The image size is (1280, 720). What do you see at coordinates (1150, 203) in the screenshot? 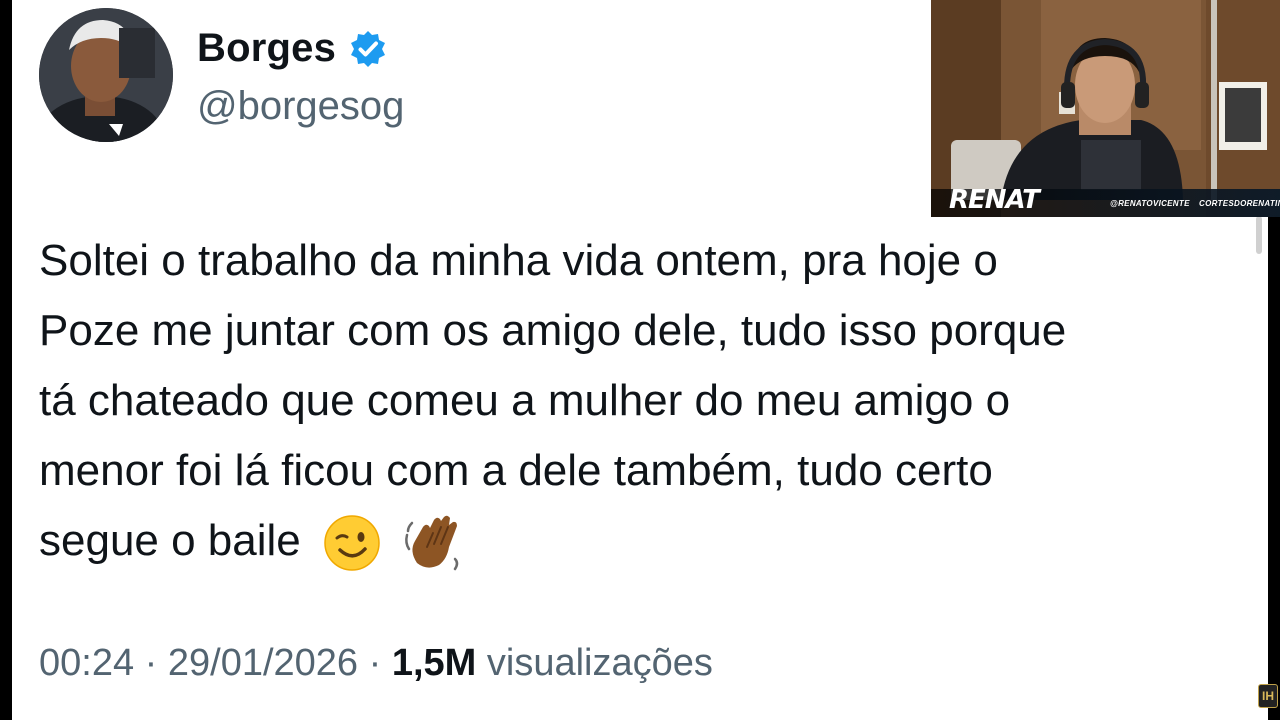
I see `streamer-handle: @RENATOVICENTE` at bounding box center [1150, 203].